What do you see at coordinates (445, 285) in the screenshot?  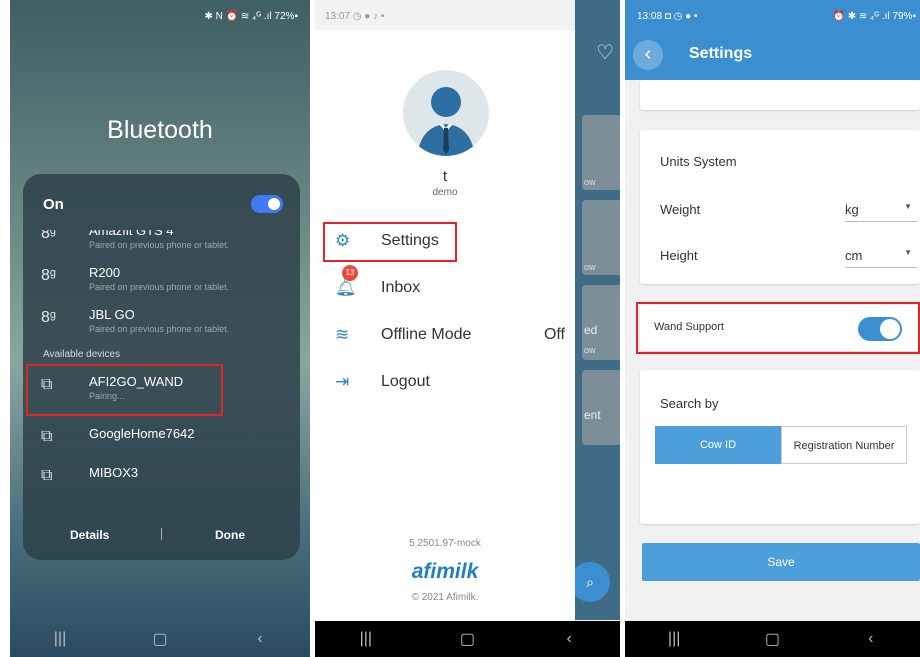 I see `menu-item-inbox: 🔔︎ 13 Inbox` at bounding box center [445, 285].